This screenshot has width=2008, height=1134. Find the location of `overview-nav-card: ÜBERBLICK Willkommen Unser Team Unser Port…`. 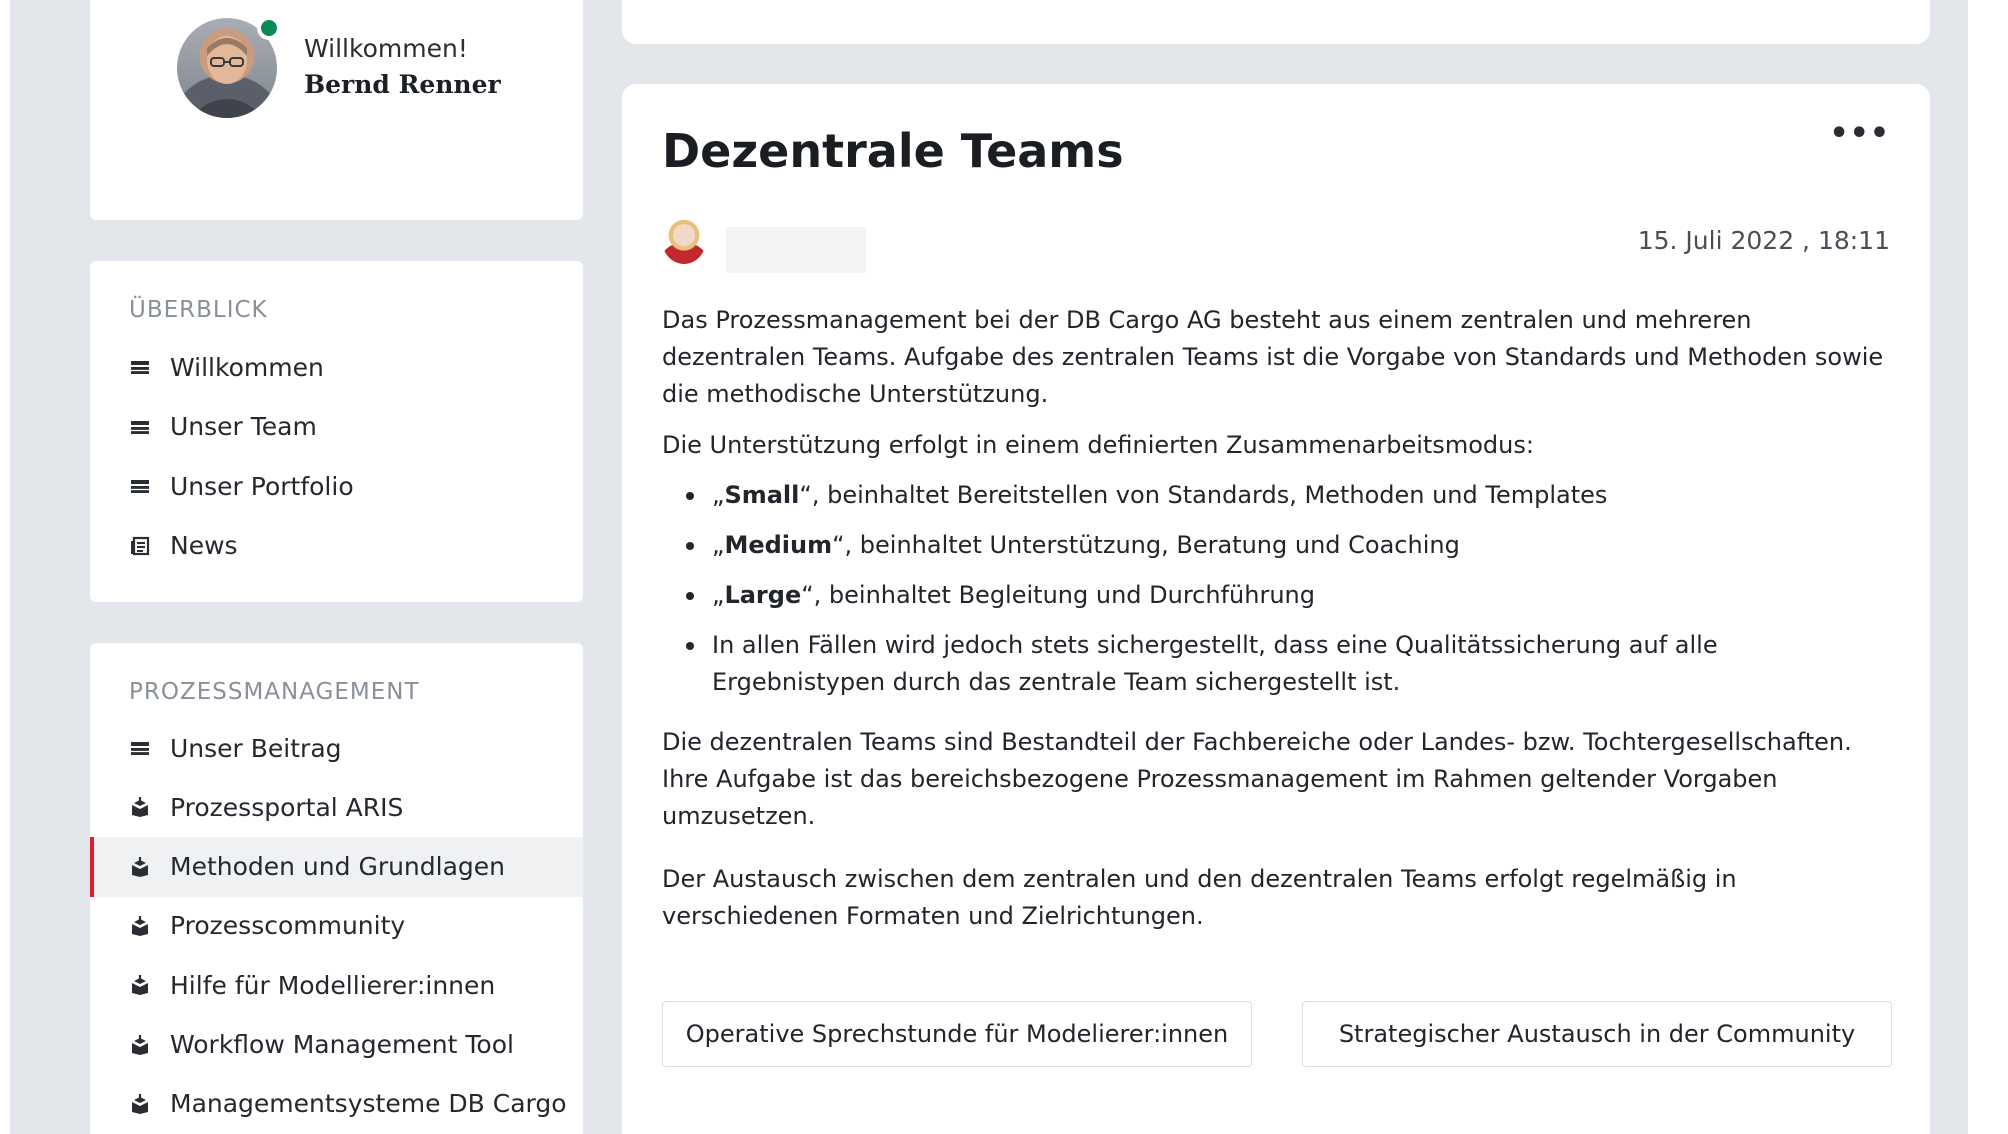

overview-nav-card: ÜBERBLICK Willkommen Unser Team Unser Port… is located at coordinates (336, 431).